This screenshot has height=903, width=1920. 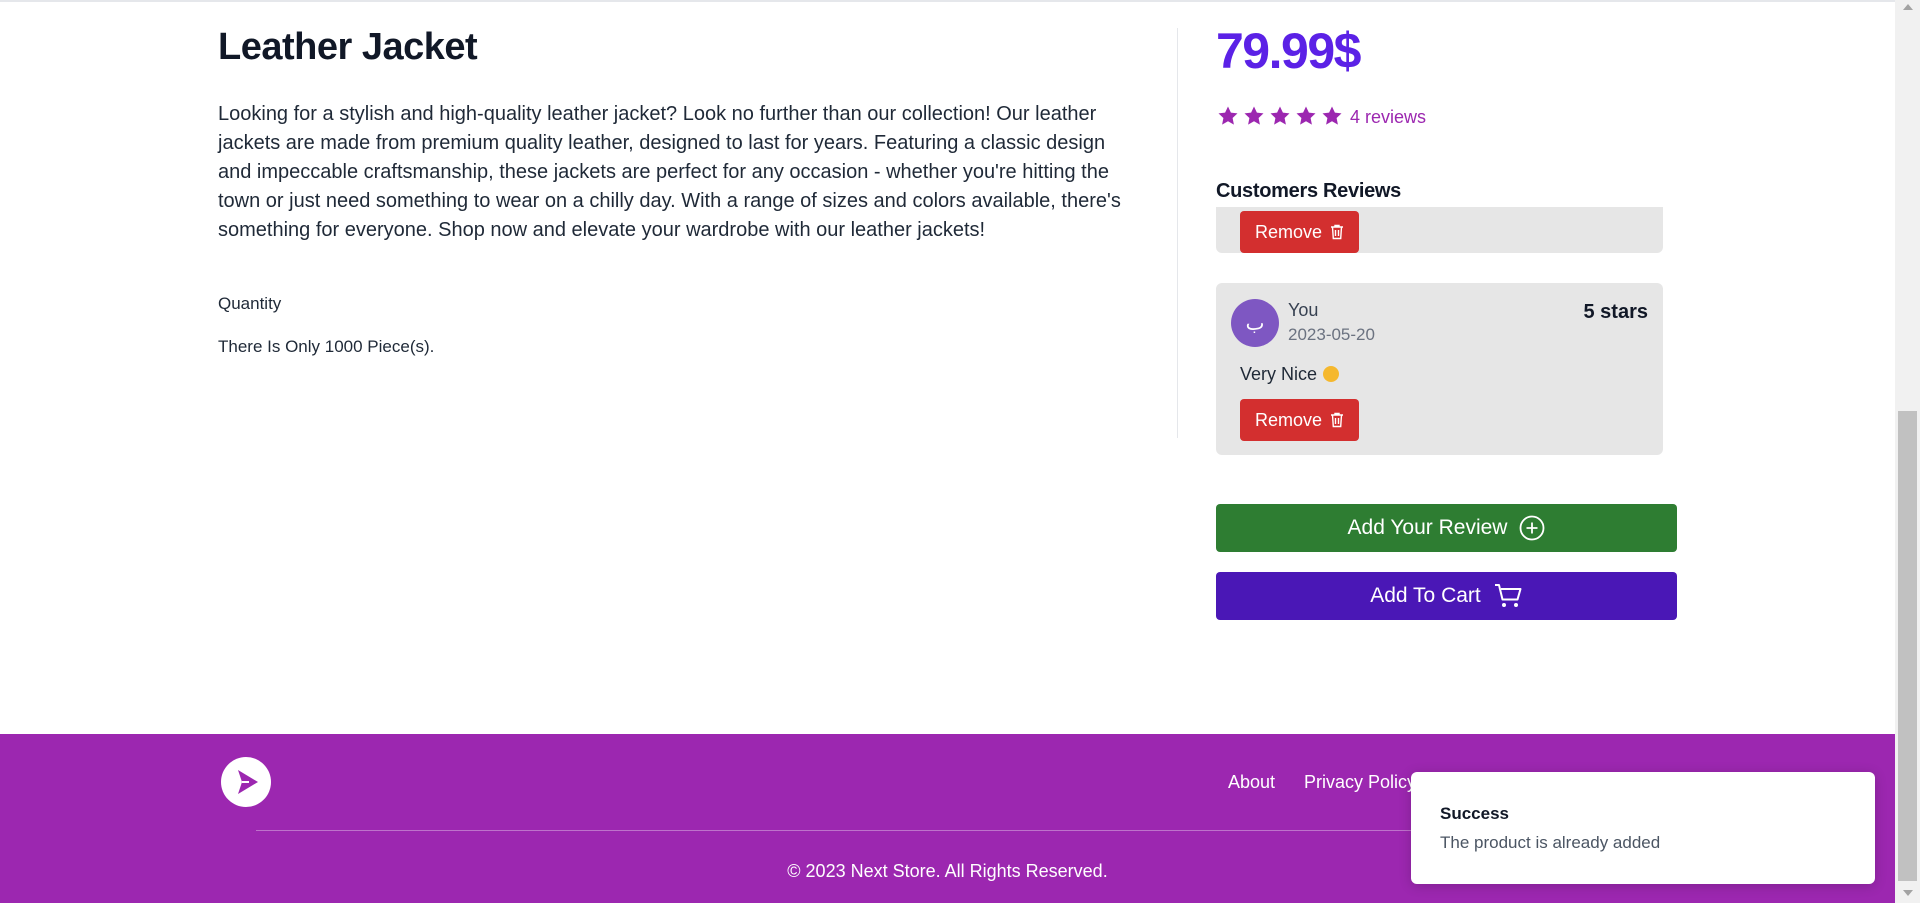 I want to click on footer-link-about: About, so click(x=1251, y=782).